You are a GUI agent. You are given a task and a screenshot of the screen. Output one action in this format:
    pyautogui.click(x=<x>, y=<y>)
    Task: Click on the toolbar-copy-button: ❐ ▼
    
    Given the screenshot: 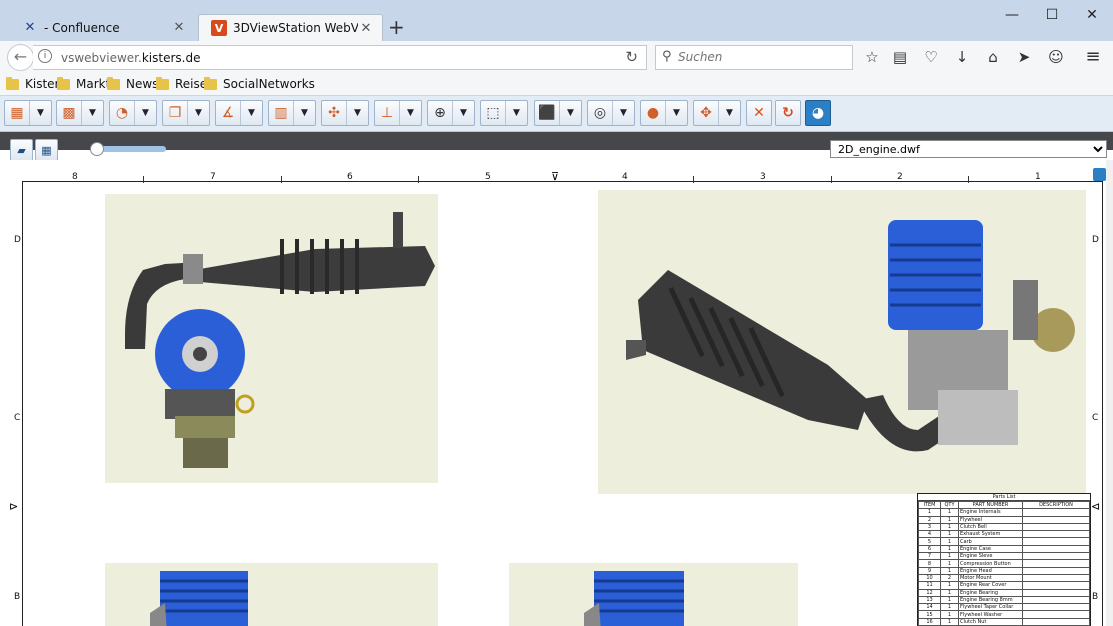 What is the action you would take?
    pyautogui.click(x=186, y=113)
    